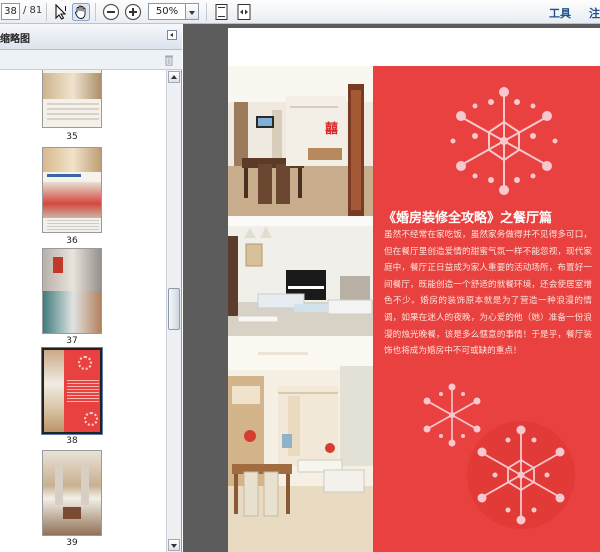 This screenshot has width=600, height=552. What do you see at coordinates (468, 218) in the screenshot?
I see `article-heading: 《婚房装修全攻略》之餐厅篇` at bounding box center [468, 218].